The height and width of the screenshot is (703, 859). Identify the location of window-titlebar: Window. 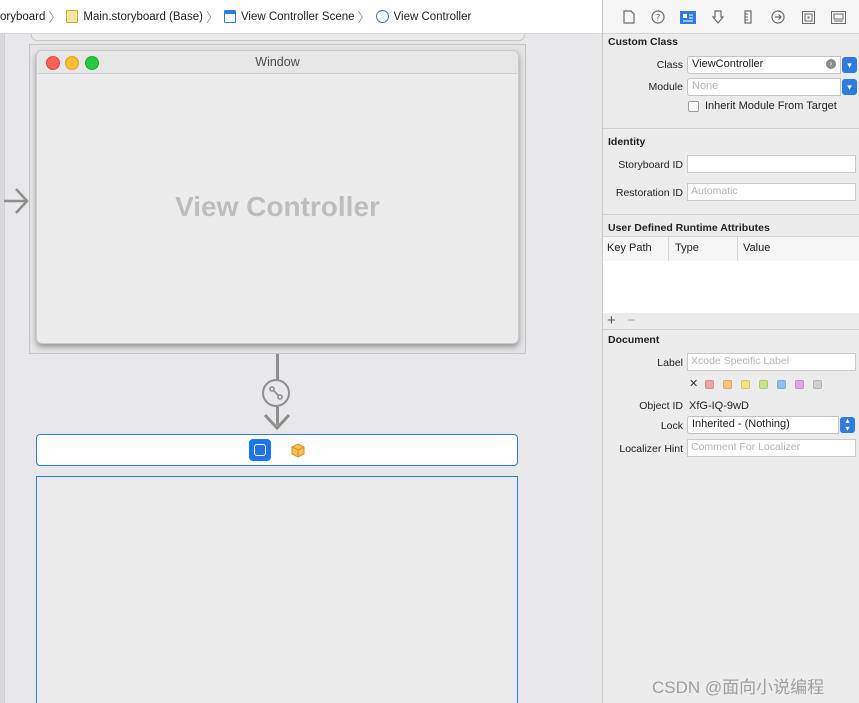
(277, 62).